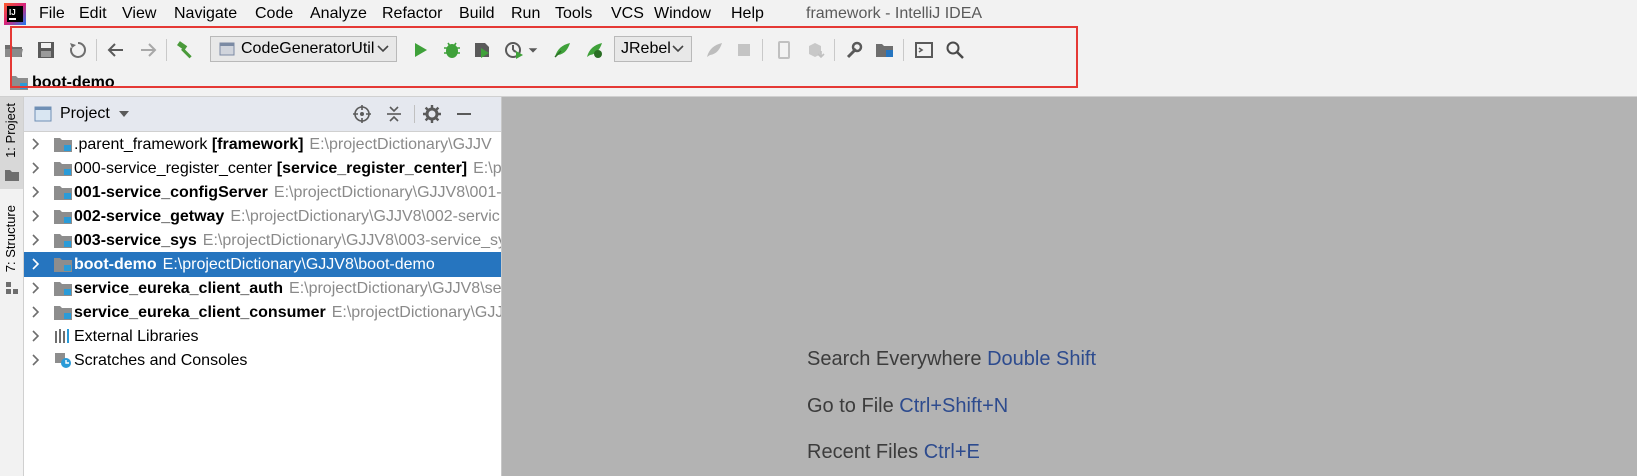 The image size is (1637, 476). What do you see at coordinates (93, 14) in the screenshot?
I see `menu-edit: Edit` at bounding box center [93, 14].